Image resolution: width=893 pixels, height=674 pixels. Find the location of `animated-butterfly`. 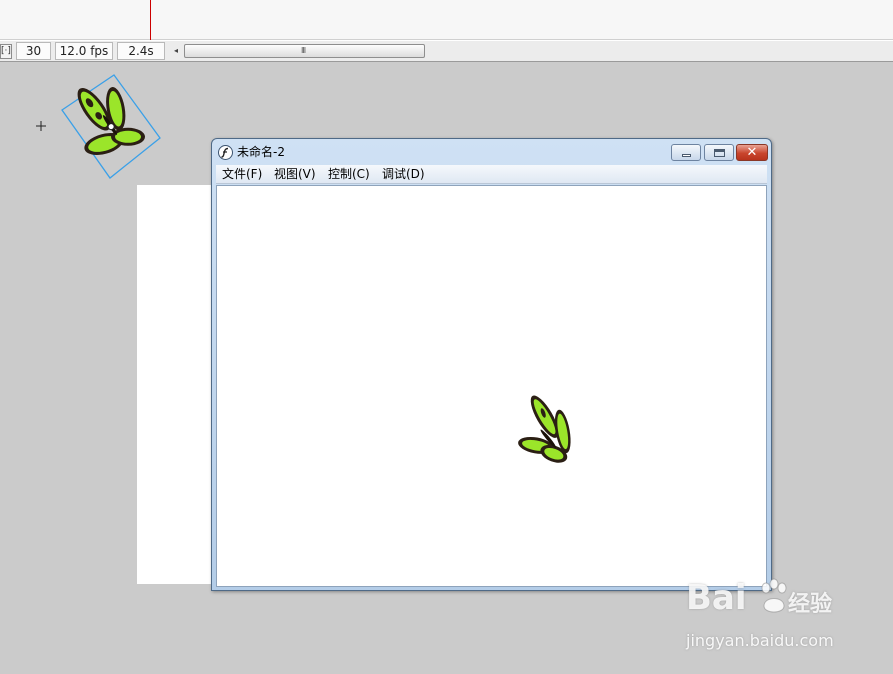

animated-butterfly is located at coordinates (544, 429).